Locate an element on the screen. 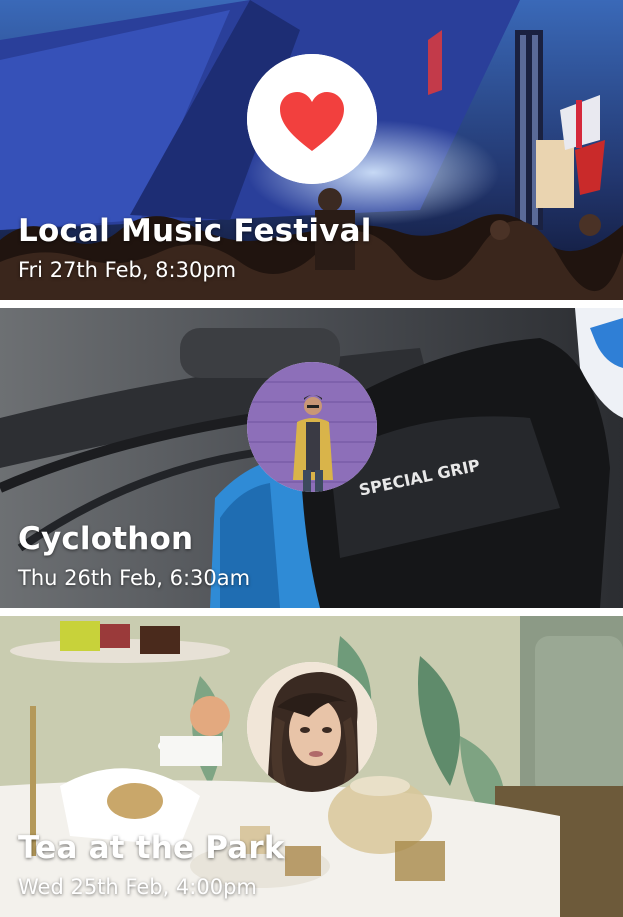  avatar-man-icon is located at coordinates (312, 427).